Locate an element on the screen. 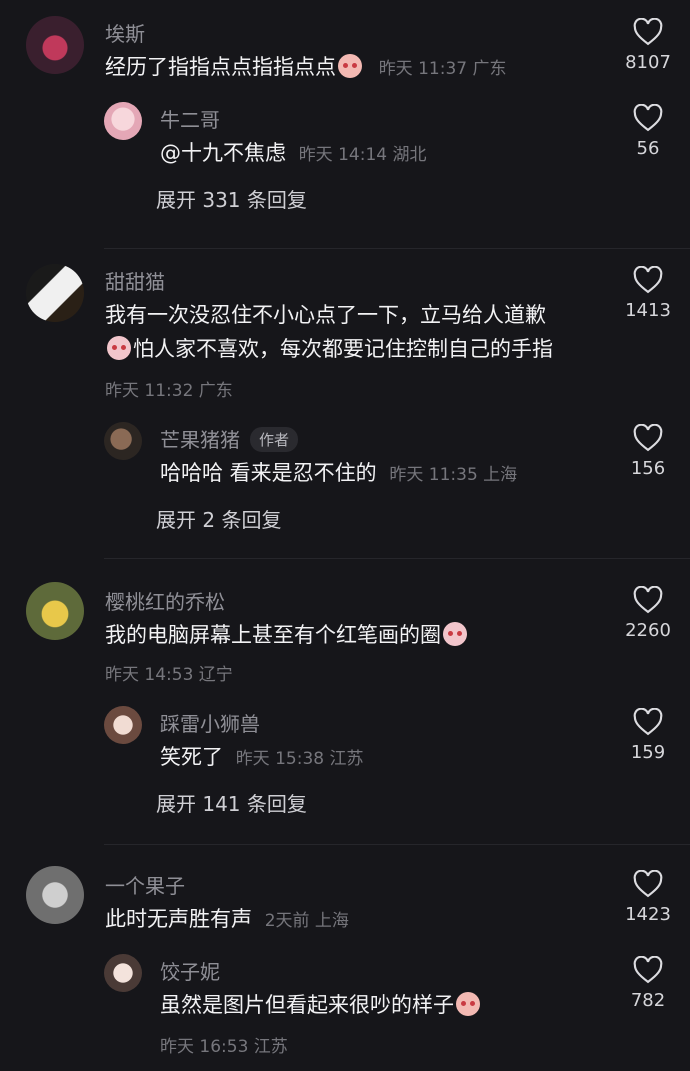 This screenshot has width=690, height=1071. like-count: 2260 is located at coordinates (648, 630).